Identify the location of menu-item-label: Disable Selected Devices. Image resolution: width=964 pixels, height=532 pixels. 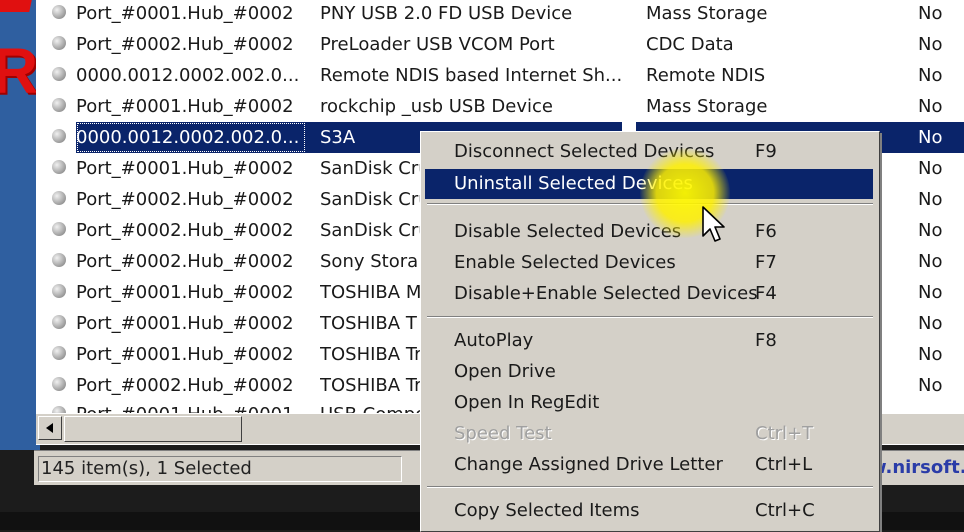
(568, 231).